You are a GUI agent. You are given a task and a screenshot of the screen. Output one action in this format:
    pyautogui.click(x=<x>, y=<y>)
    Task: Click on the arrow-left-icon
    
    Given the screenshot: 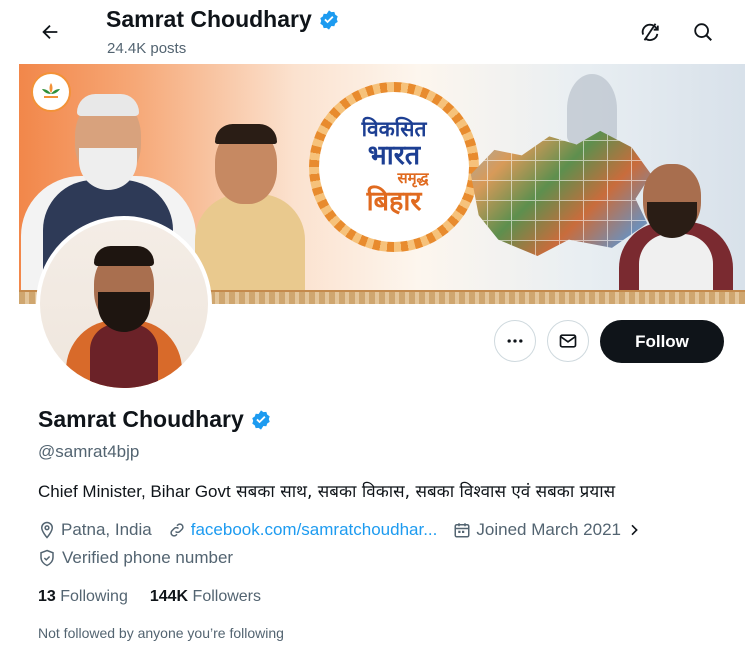 What is the action you would take?
    pyautogui.click(x=50, y=32)
    